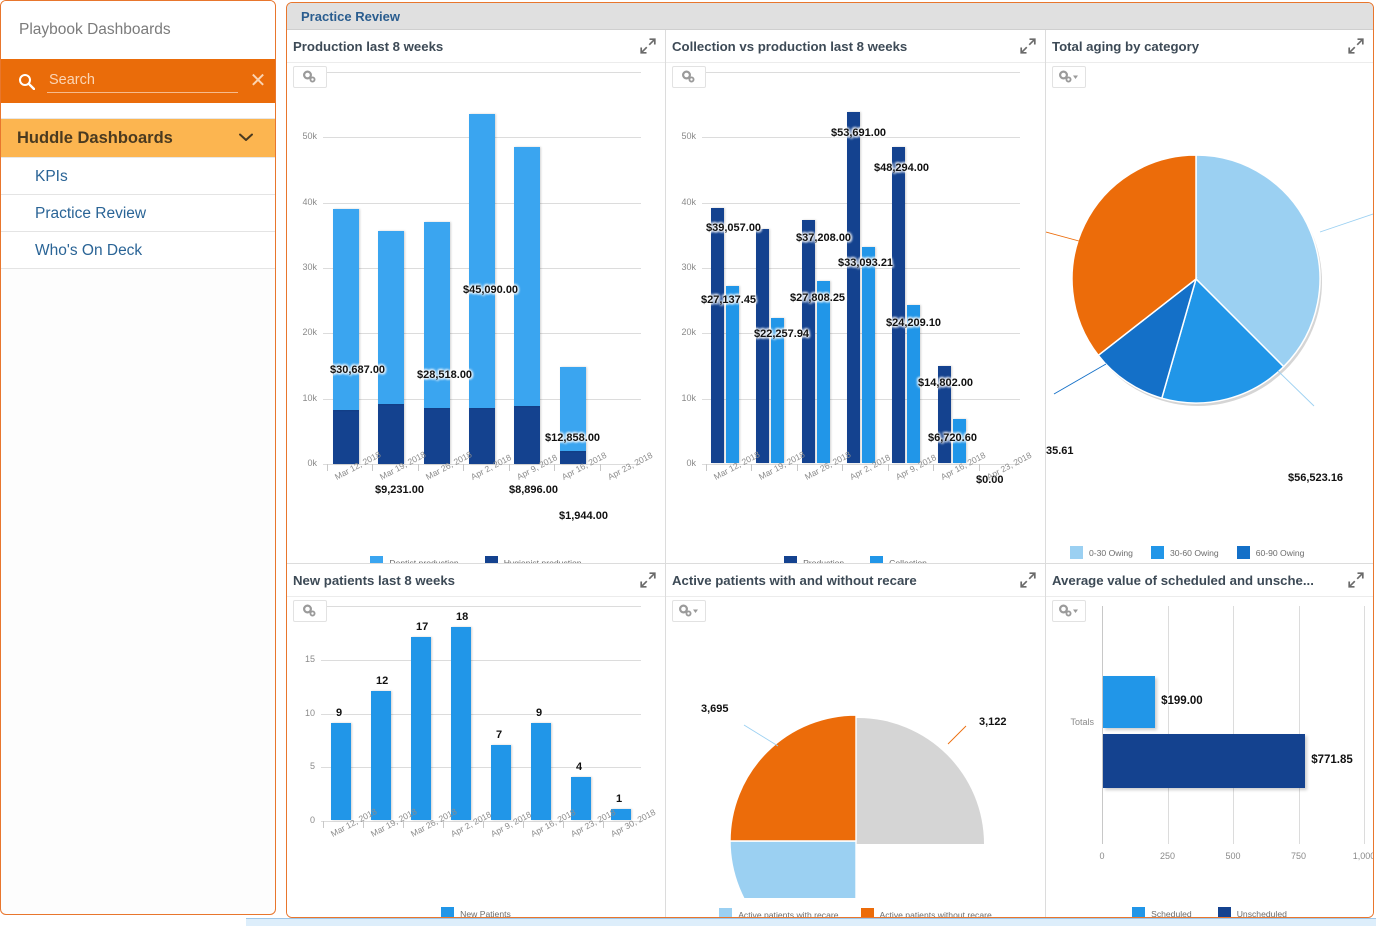 Image resolution: width=1376 pixels, height=926 pixels. I want to click on horizontal-scrollbar, so click(811, 922).